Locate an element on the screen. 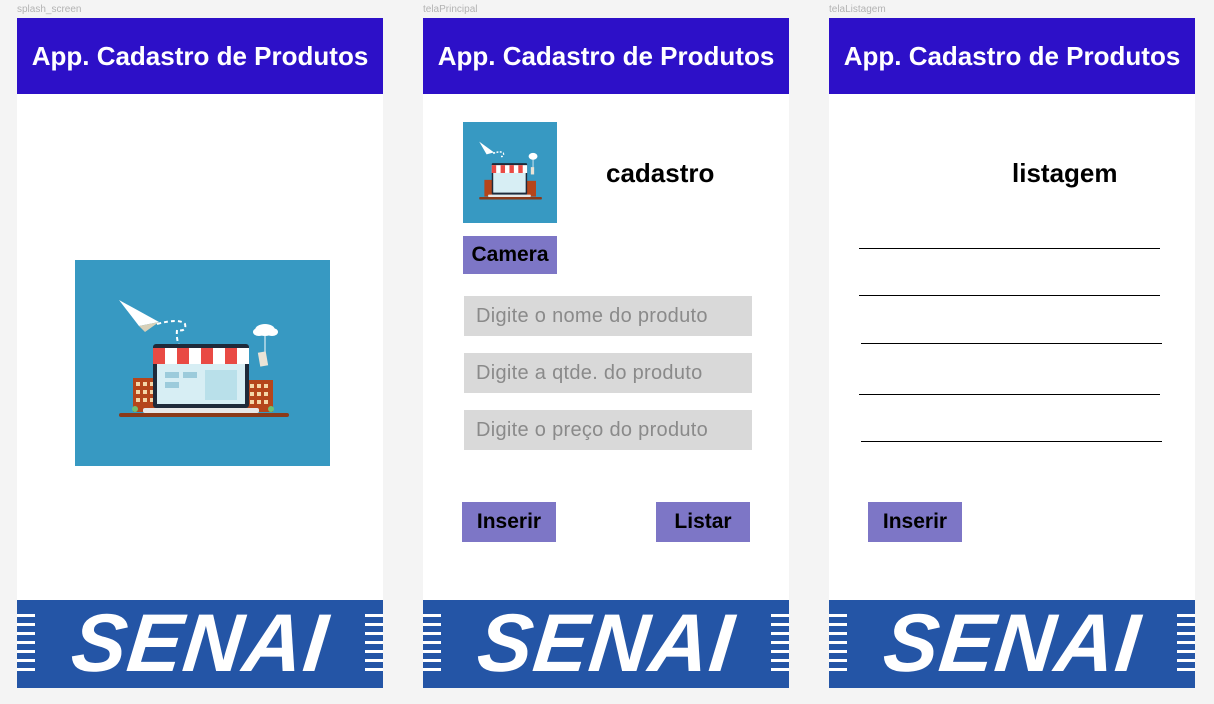 The image size is (1214, 704). product-price-input is located at coordinates (608, 430).